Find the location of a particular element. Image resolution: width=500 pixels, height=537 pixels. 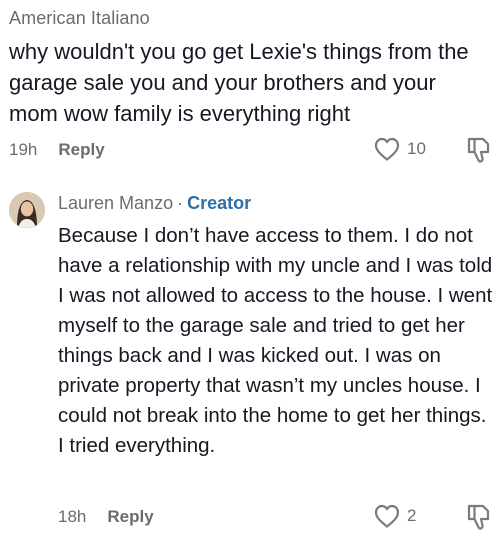

like-button: 10 is located at coordinates (399, 149).